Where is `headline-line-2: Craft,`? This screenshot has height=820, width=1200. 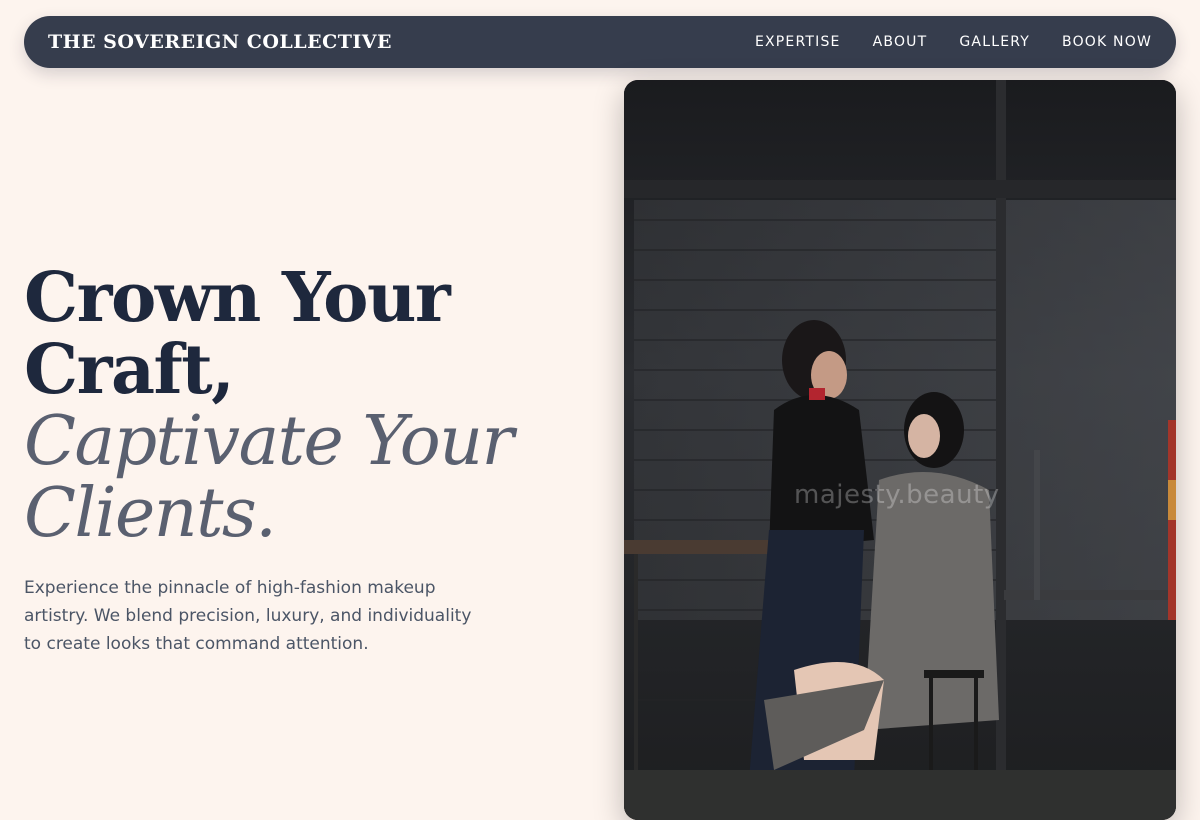 headline-line-2: Craft, is located at coordinates (129, 370).